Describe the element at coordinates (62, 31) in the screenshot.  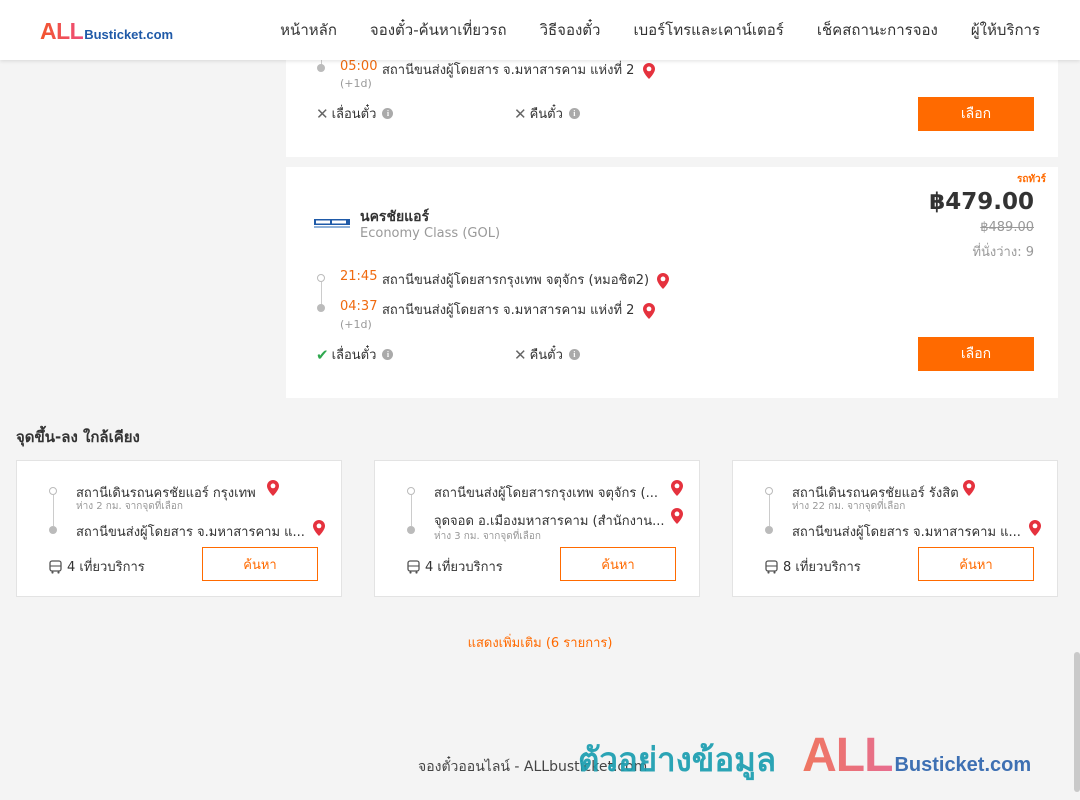
I see `logo-all-text: ALL` at that location.